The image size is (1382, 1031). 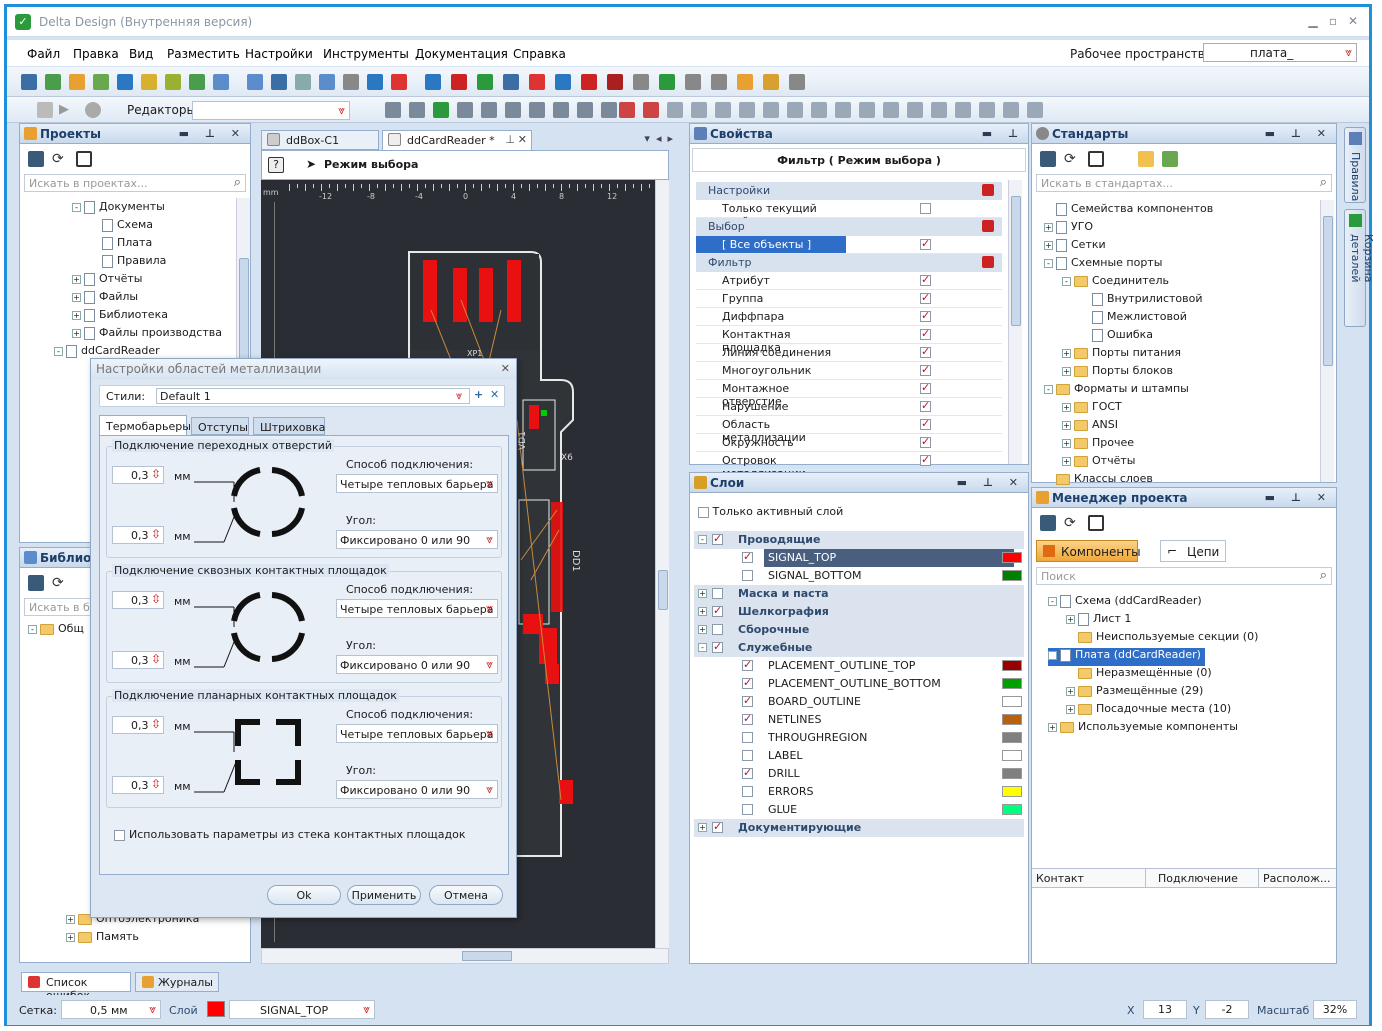 What do you see at coordinates (859, 576) in the screenshot?
I see `layer-row: SIGNAL_BOTTOM` at bounding box center [859, 576].